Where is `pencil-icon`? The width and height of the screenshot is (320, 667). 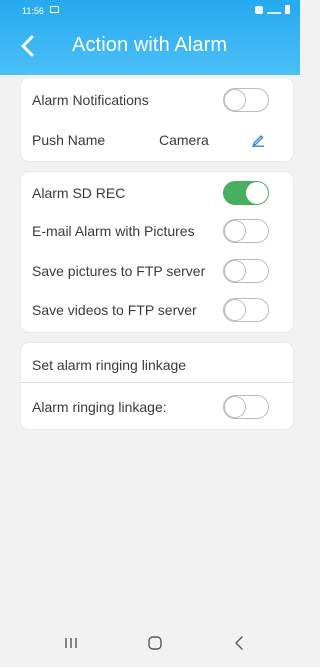 pencil-icon is located at coordinates (258, 141).